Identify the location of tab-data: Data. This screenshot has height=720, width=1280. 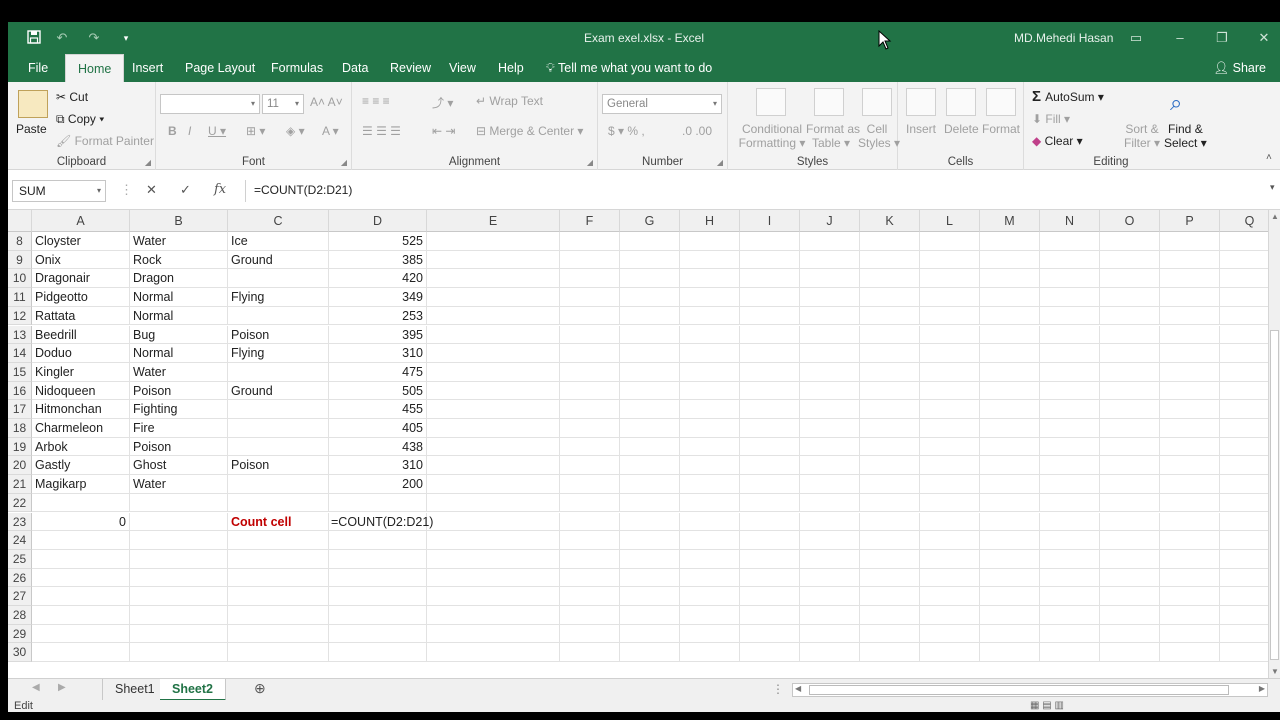
(355, 68).